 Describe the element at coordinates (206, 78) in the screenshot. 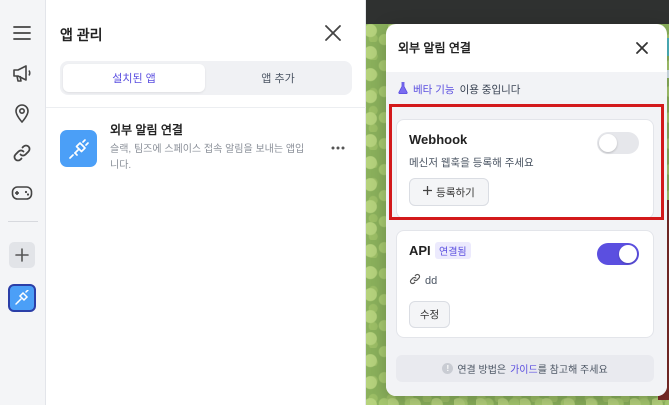

I see `app-tabs: 설치된 앱 앱 추가` at that location.